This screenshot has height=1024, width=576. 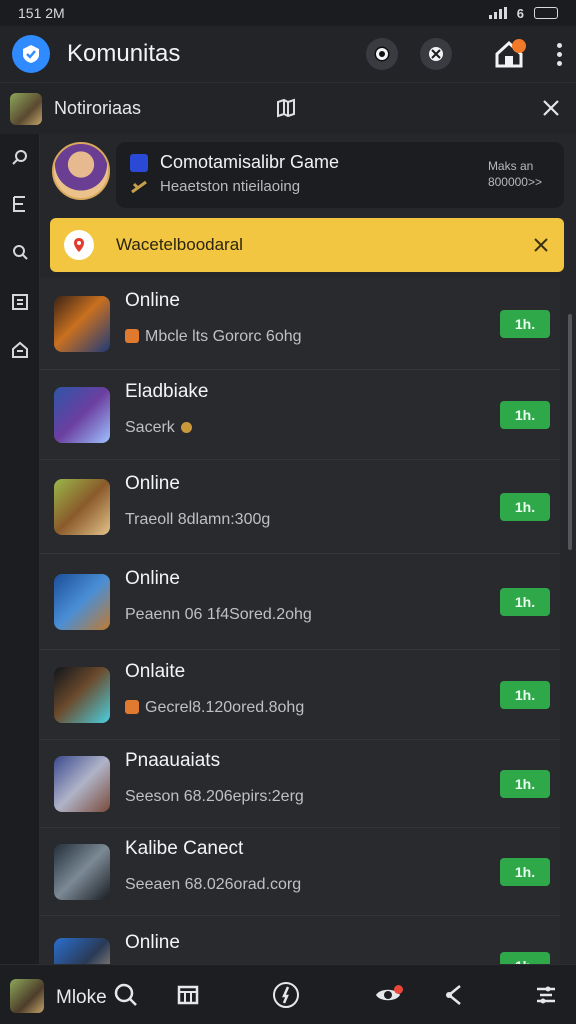 What do you see at coordinates (300, 415) in the screenshot?
I see `list-item: Eladbiake Sacerk 1h.` at bounding box center [300, 415].